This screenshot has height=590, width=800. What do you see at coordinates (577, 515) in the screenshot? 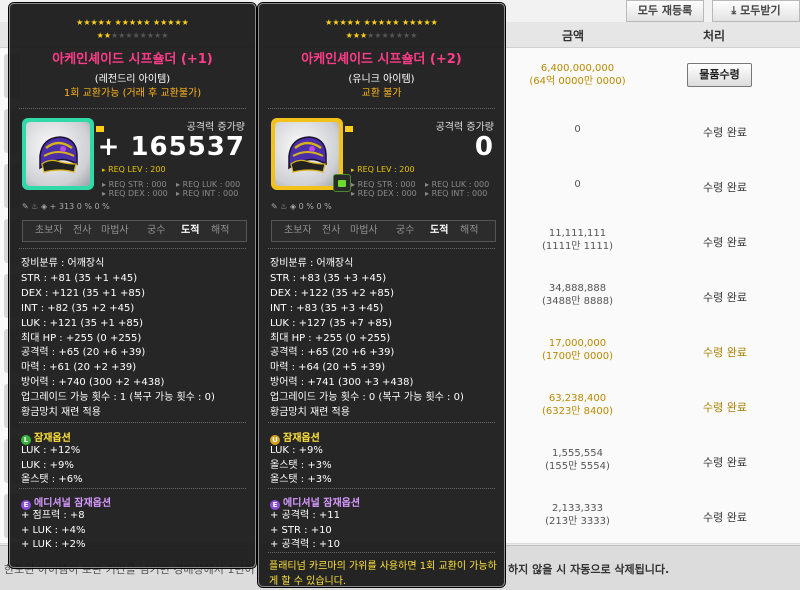
I see `amount-cell: 2,133,333 (213만 3333)` at bounding box center [577, 515].